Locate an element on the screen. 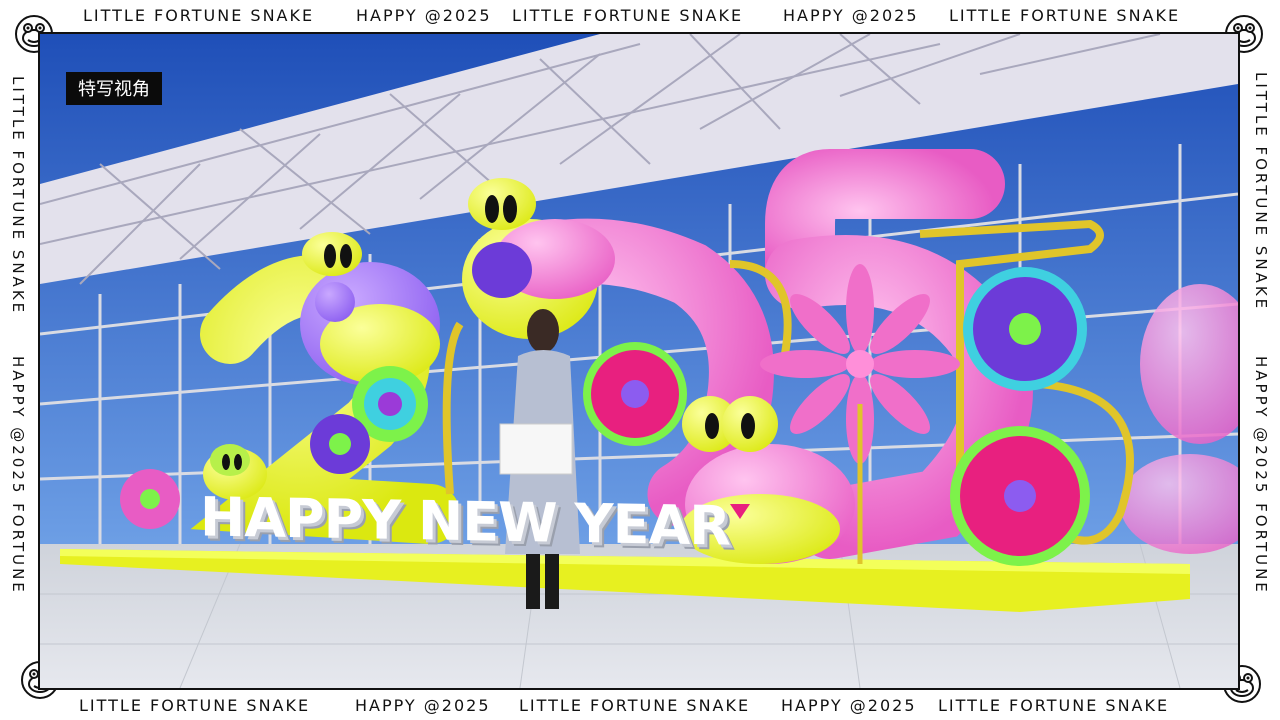 The image size is (1280, 720). left-text-2: HAPPY @2025 FORTUNE is located at coordinates (18, 475).